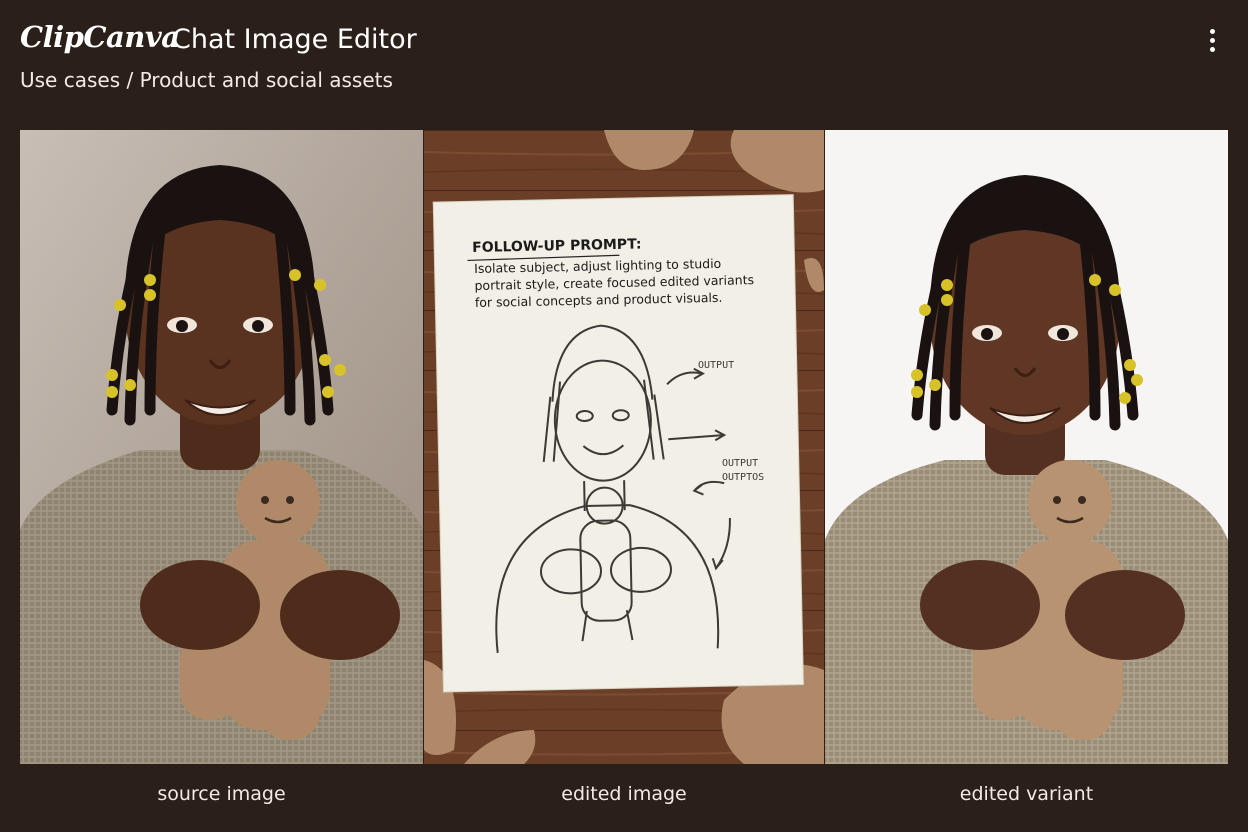  What do you see at coordinates (624, 794) in the screenshot?
I see `caption-edited-image: edited image` at bounding box center [624, 794].